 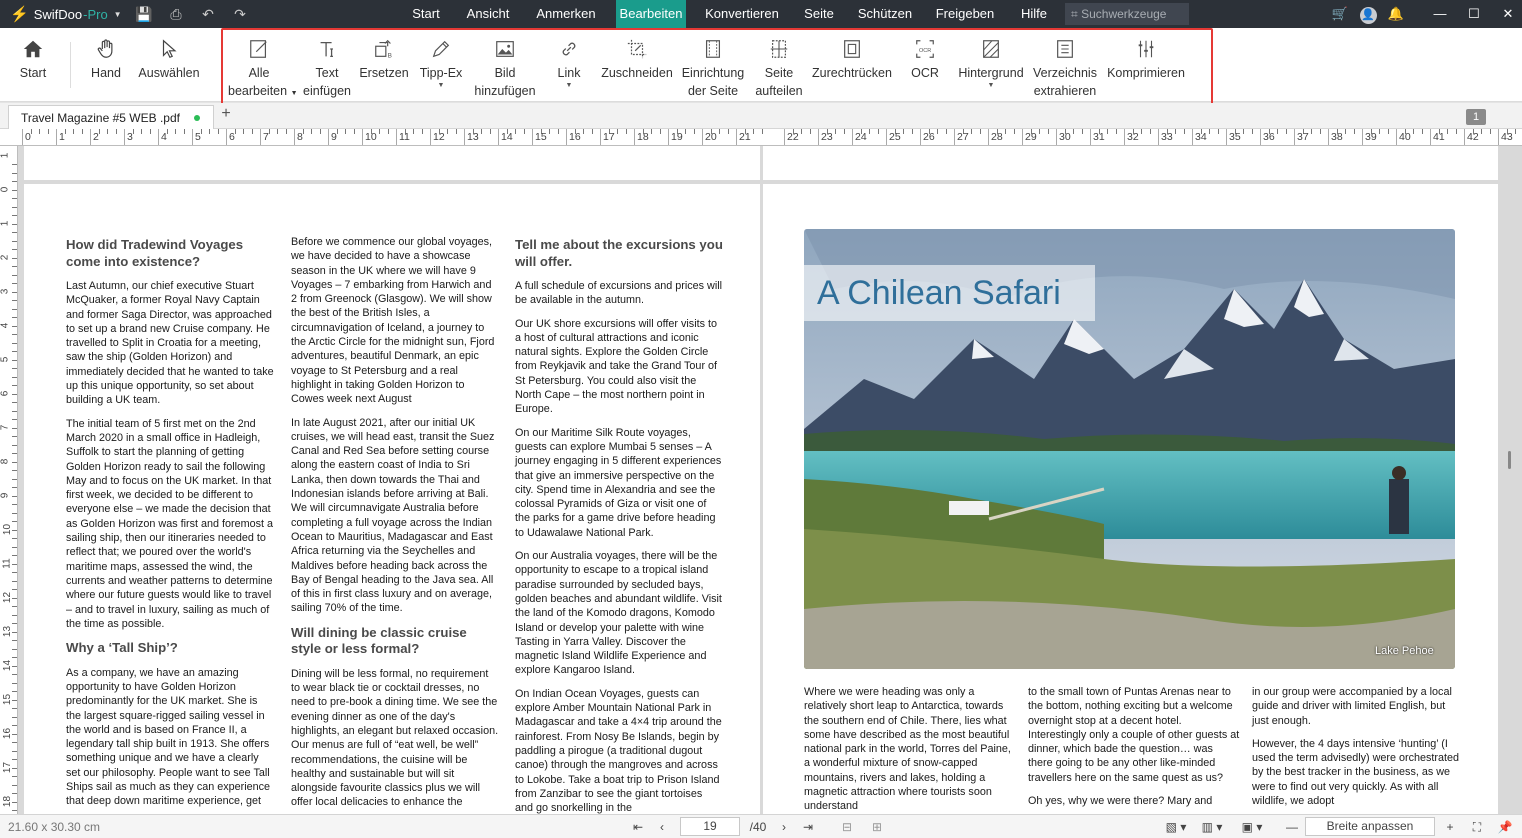 What do you see at coordinates (1368, 14) in the screenshot?
I see `user-avatar-icon: 👤` at bounding box center [1368, 14].